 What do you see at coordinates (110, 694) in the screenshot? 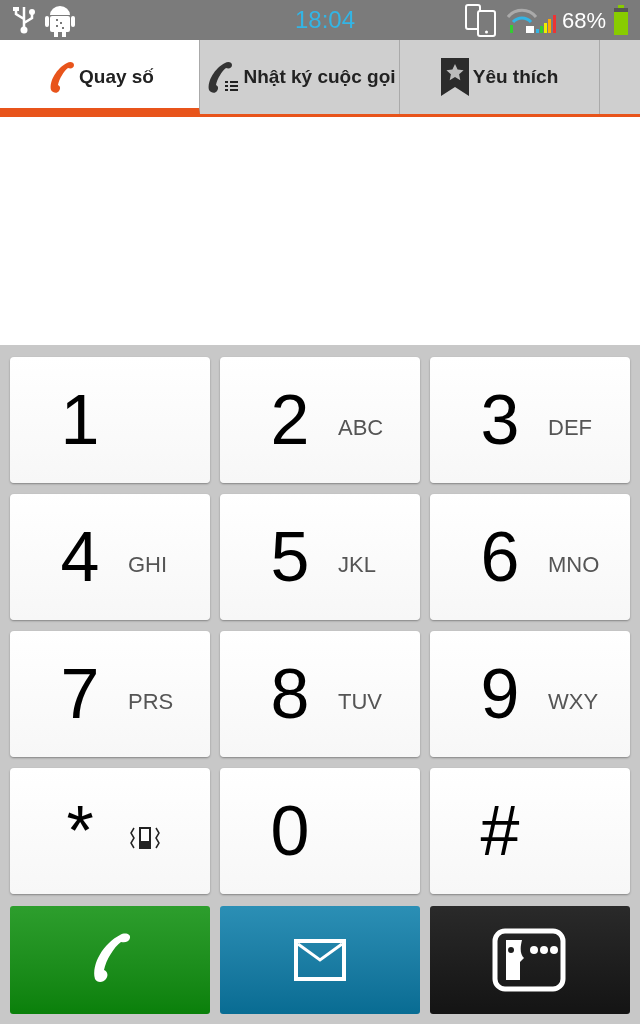
I see `dial-key: 7 PRS` at bounding box center [110, 694].